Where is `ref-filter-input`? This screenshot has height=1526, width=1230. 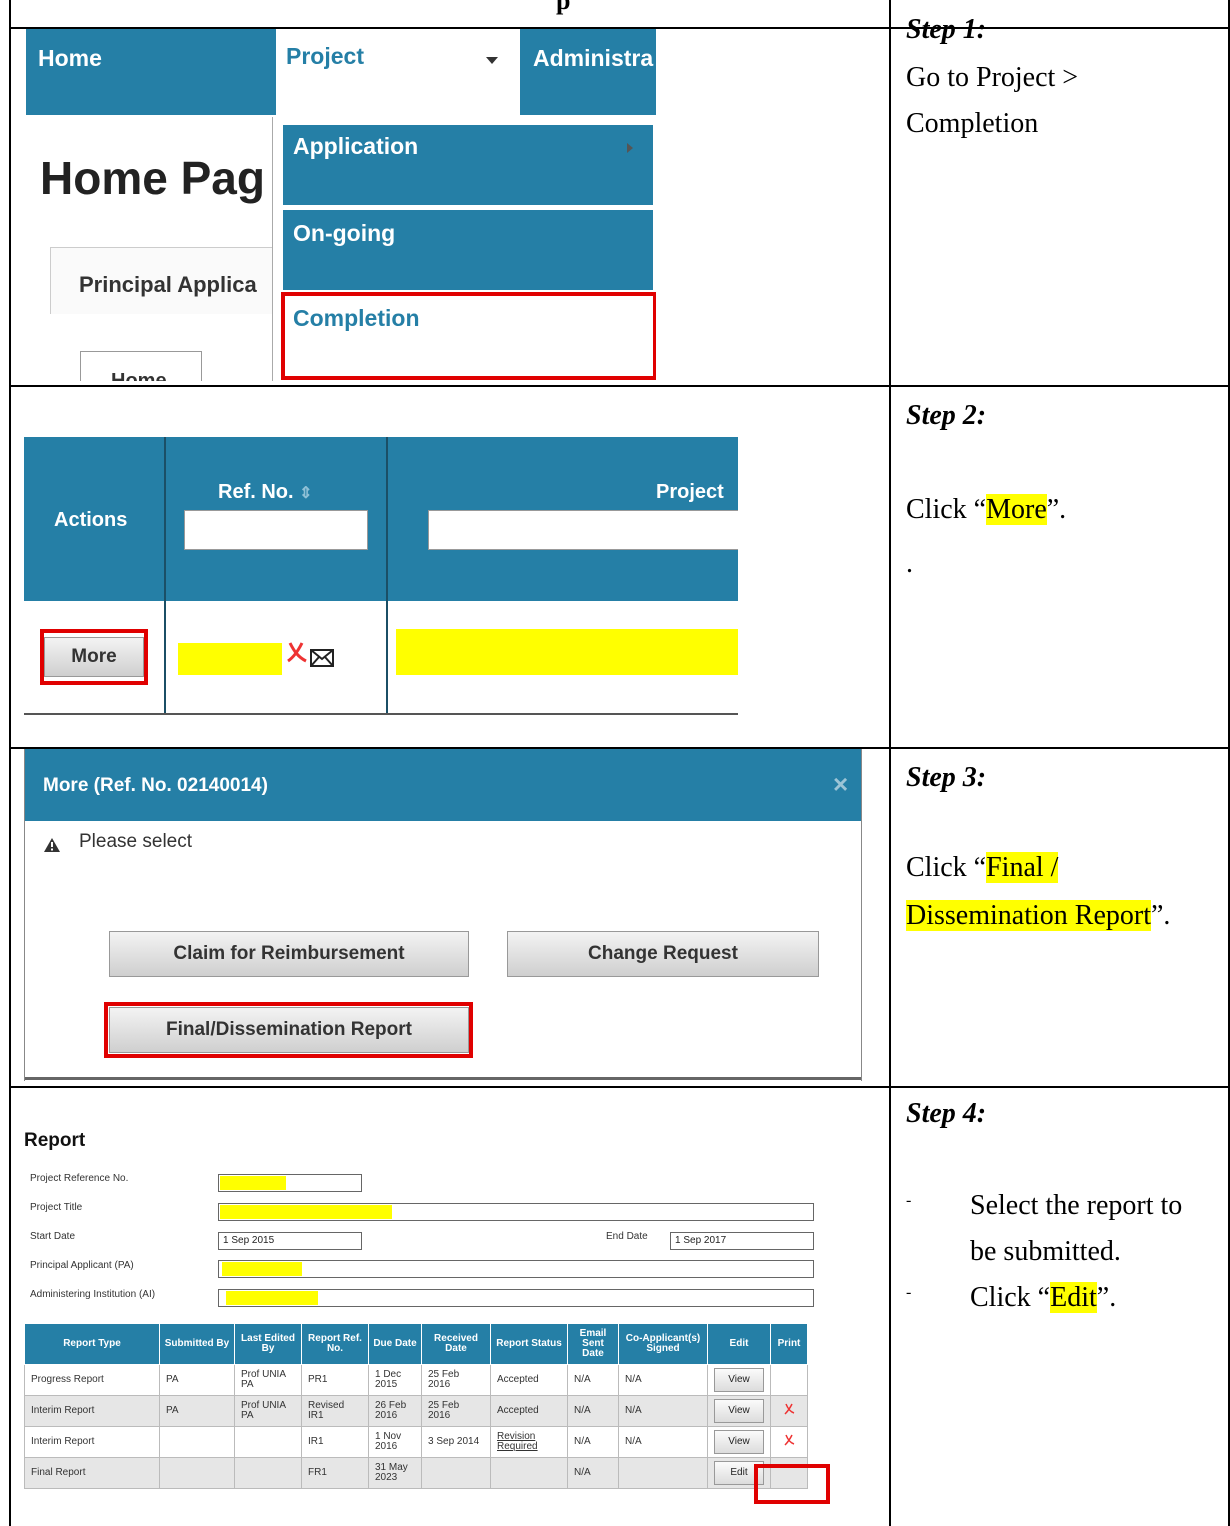 ref-filter-input is located at coordinates (276, 530).